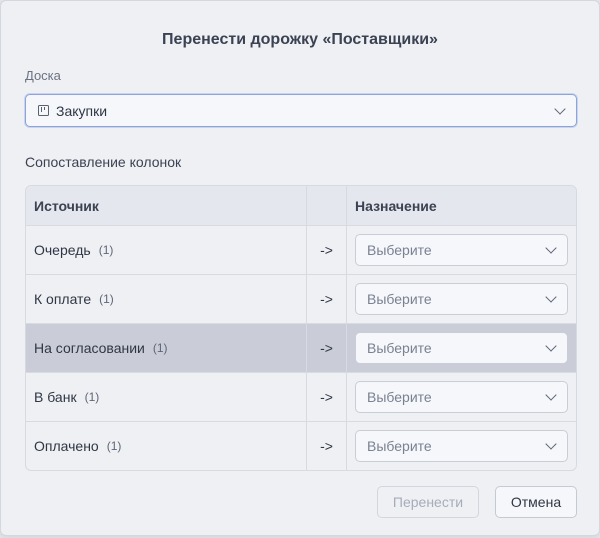  What do you see at coordinates (536, 502) in the screenshot?
I see `cancel-button: Отмена` at bounding box center [536, 502].